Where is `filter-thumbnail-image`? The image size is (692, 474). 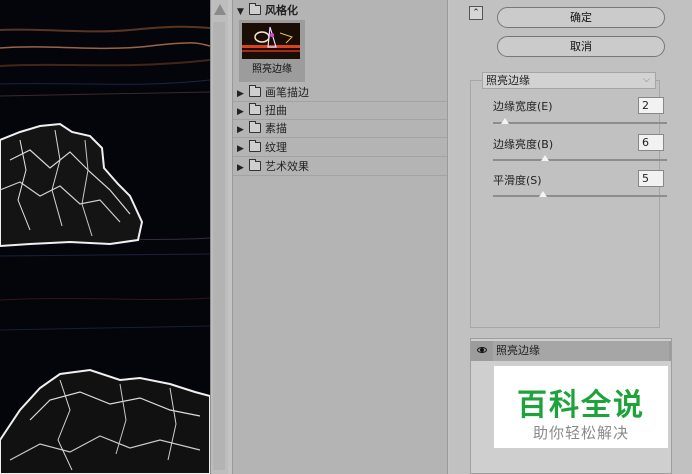
filter-thumbnail-image is located at coordinates (271, 41).